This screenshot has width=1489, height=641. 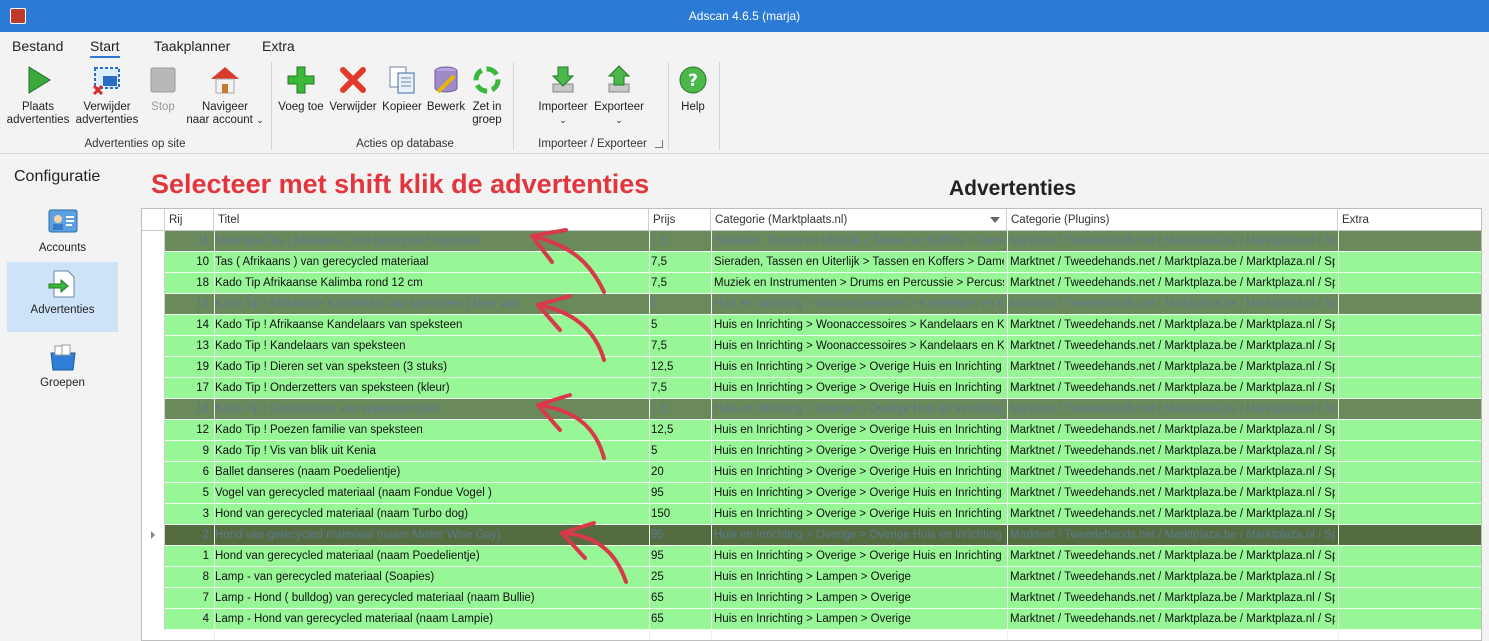 What do you see at coordinates (744, 16) in the screenshot?
I see `title-bar: Adscan 4.6.5 (marja)` at bounding box center [744, 16].